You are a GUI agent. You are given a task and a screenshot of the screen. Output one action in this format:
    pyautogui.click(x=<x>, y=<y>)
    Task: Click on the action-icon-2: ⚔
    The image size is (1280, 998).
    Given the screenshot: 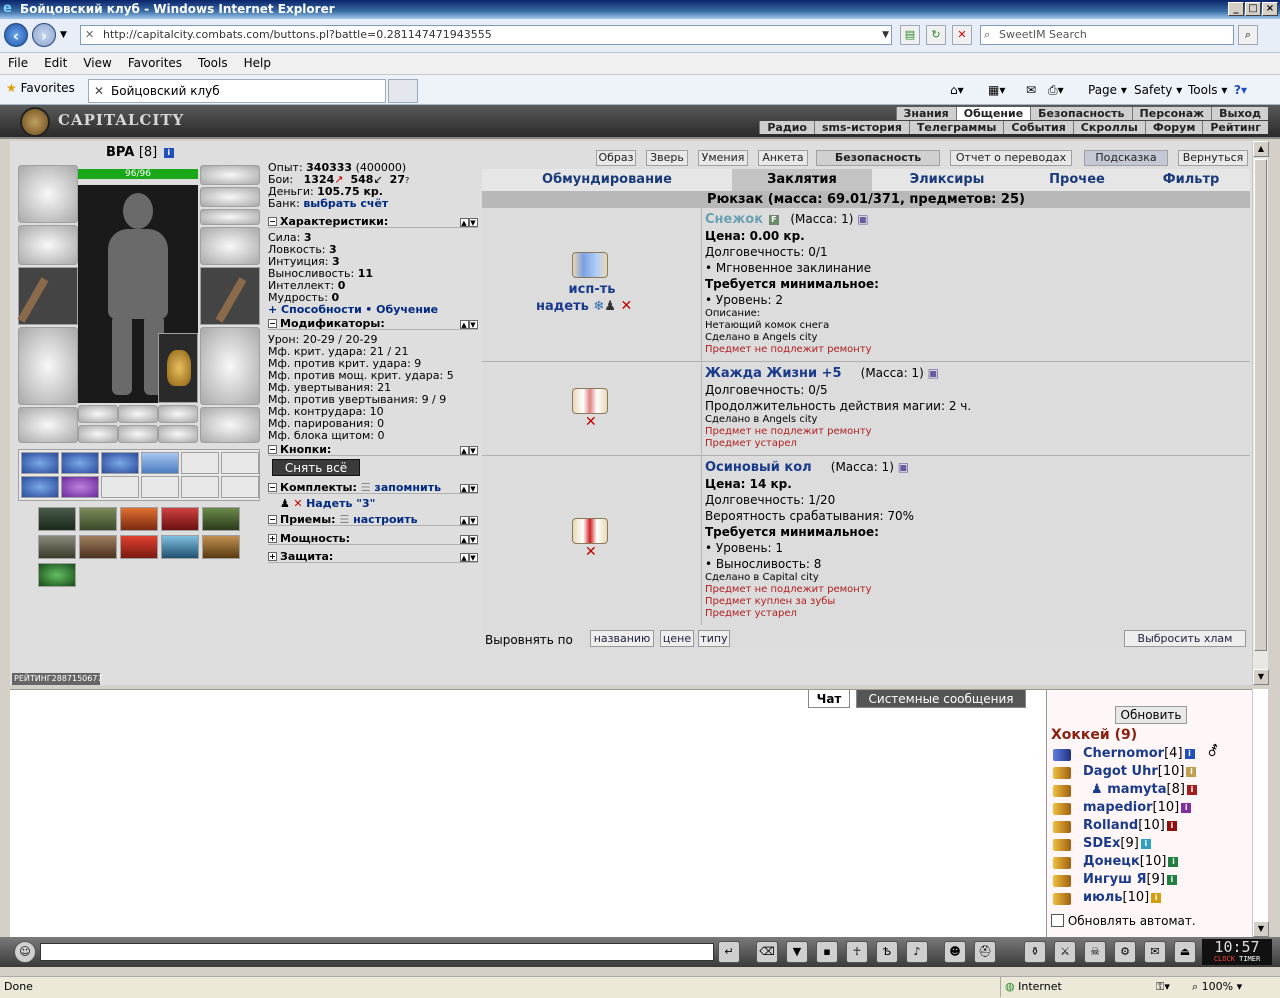 What is the action you would take?
    pyautogui.click(x=1065, y=952)
    